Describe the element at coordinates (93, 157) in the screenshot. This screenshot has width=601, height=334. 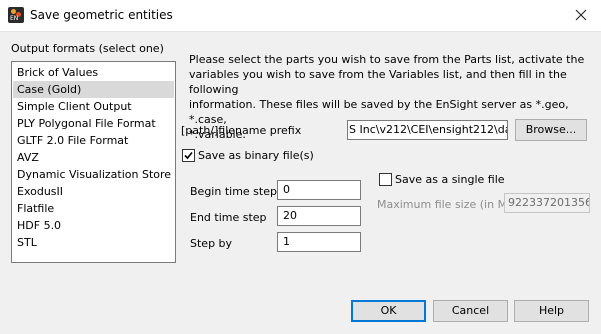
I see `format-avz: AVZ` at that location.